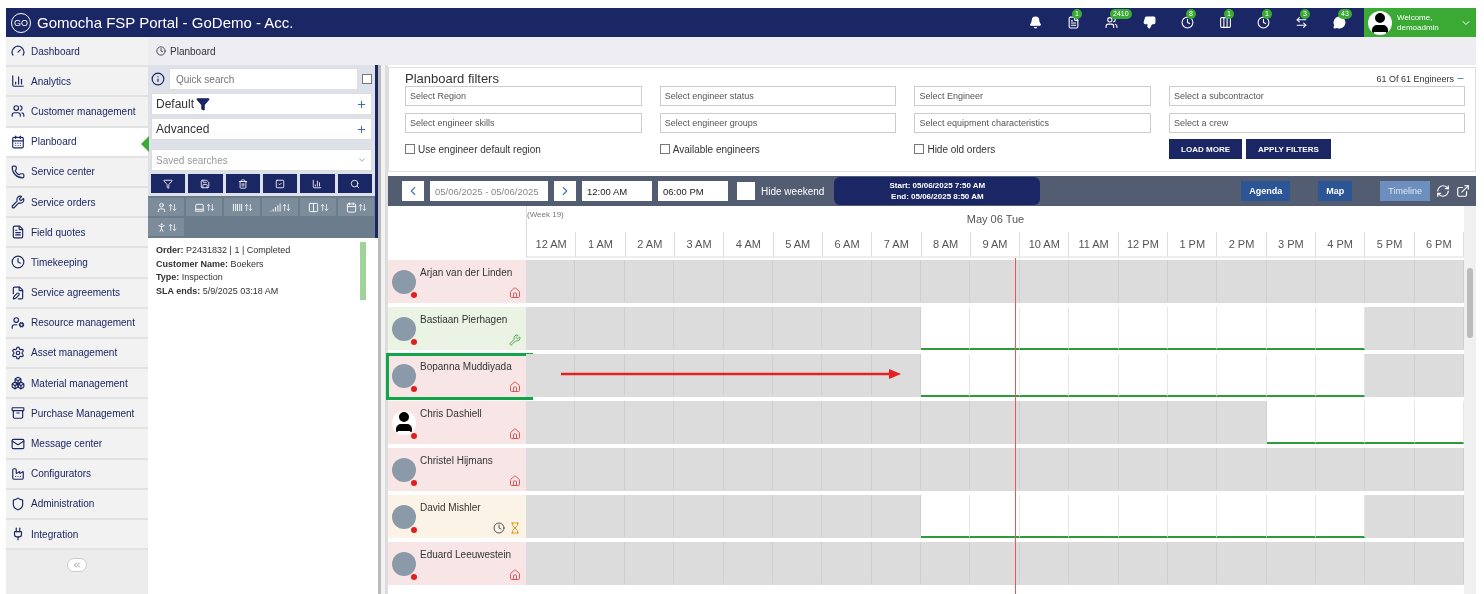 The height and width of the screenshot is (594, 1484). I want to click on search-field: Quick search, so click(263, 79).